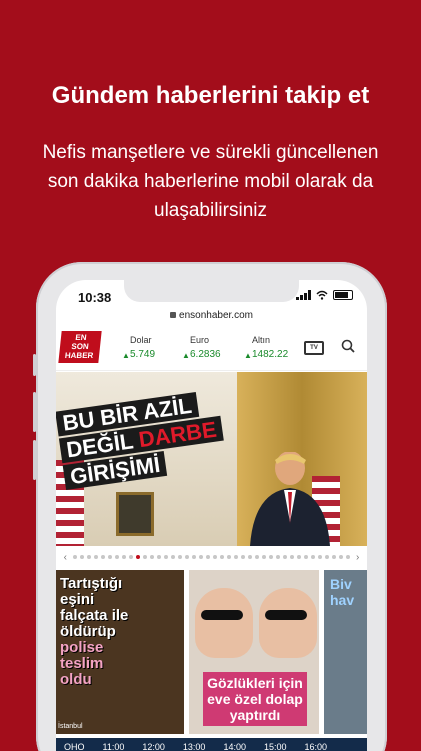 Image resolution: width=421 pixels, height=751 pixels. Describe the element at coordinates (79, 355) in the screenshot. I see `logo-line-3: HABER` at that location.